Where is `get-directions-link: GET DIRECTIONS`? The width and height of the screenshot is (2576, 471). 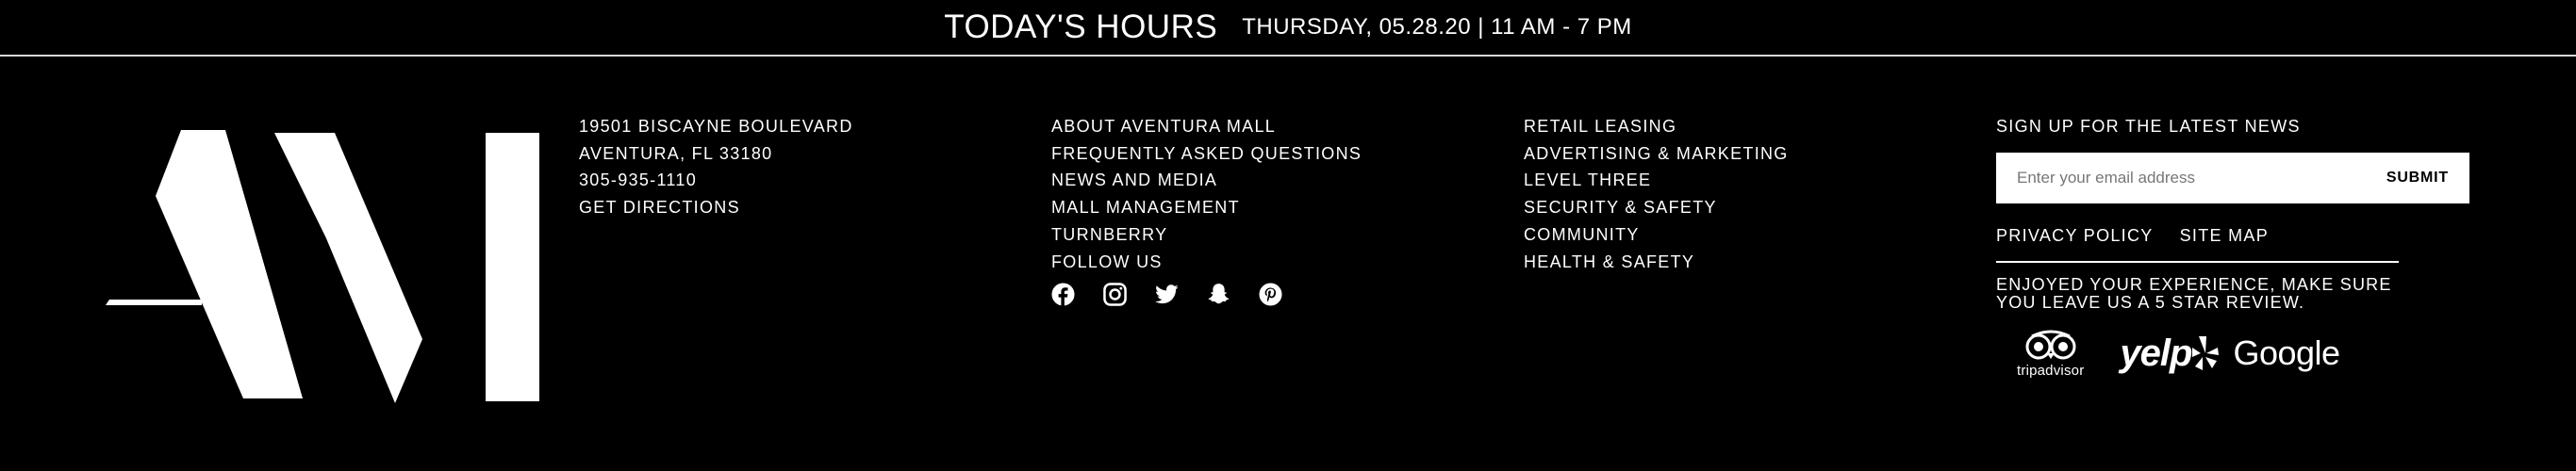 get-directions-link: GET DIRECTIONS is located at coordinates (716, 207).